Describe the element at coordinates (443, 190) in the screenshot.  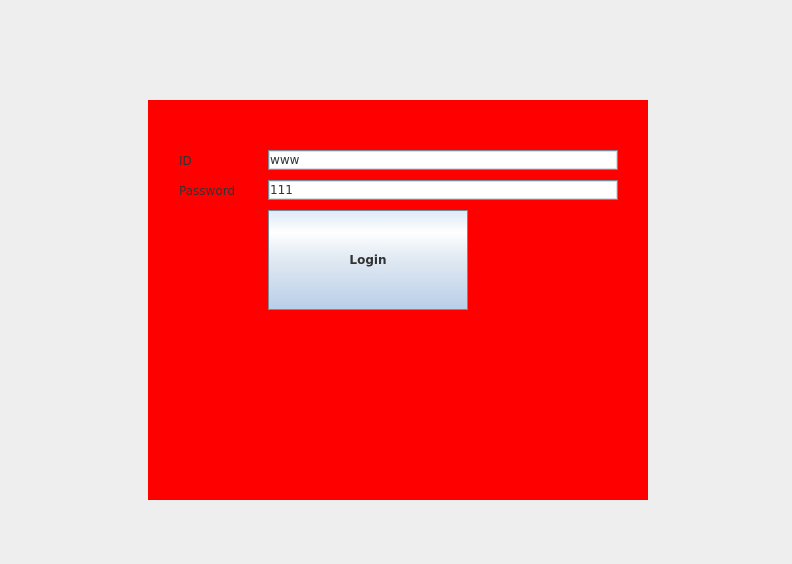
I see `password-field` at that location.